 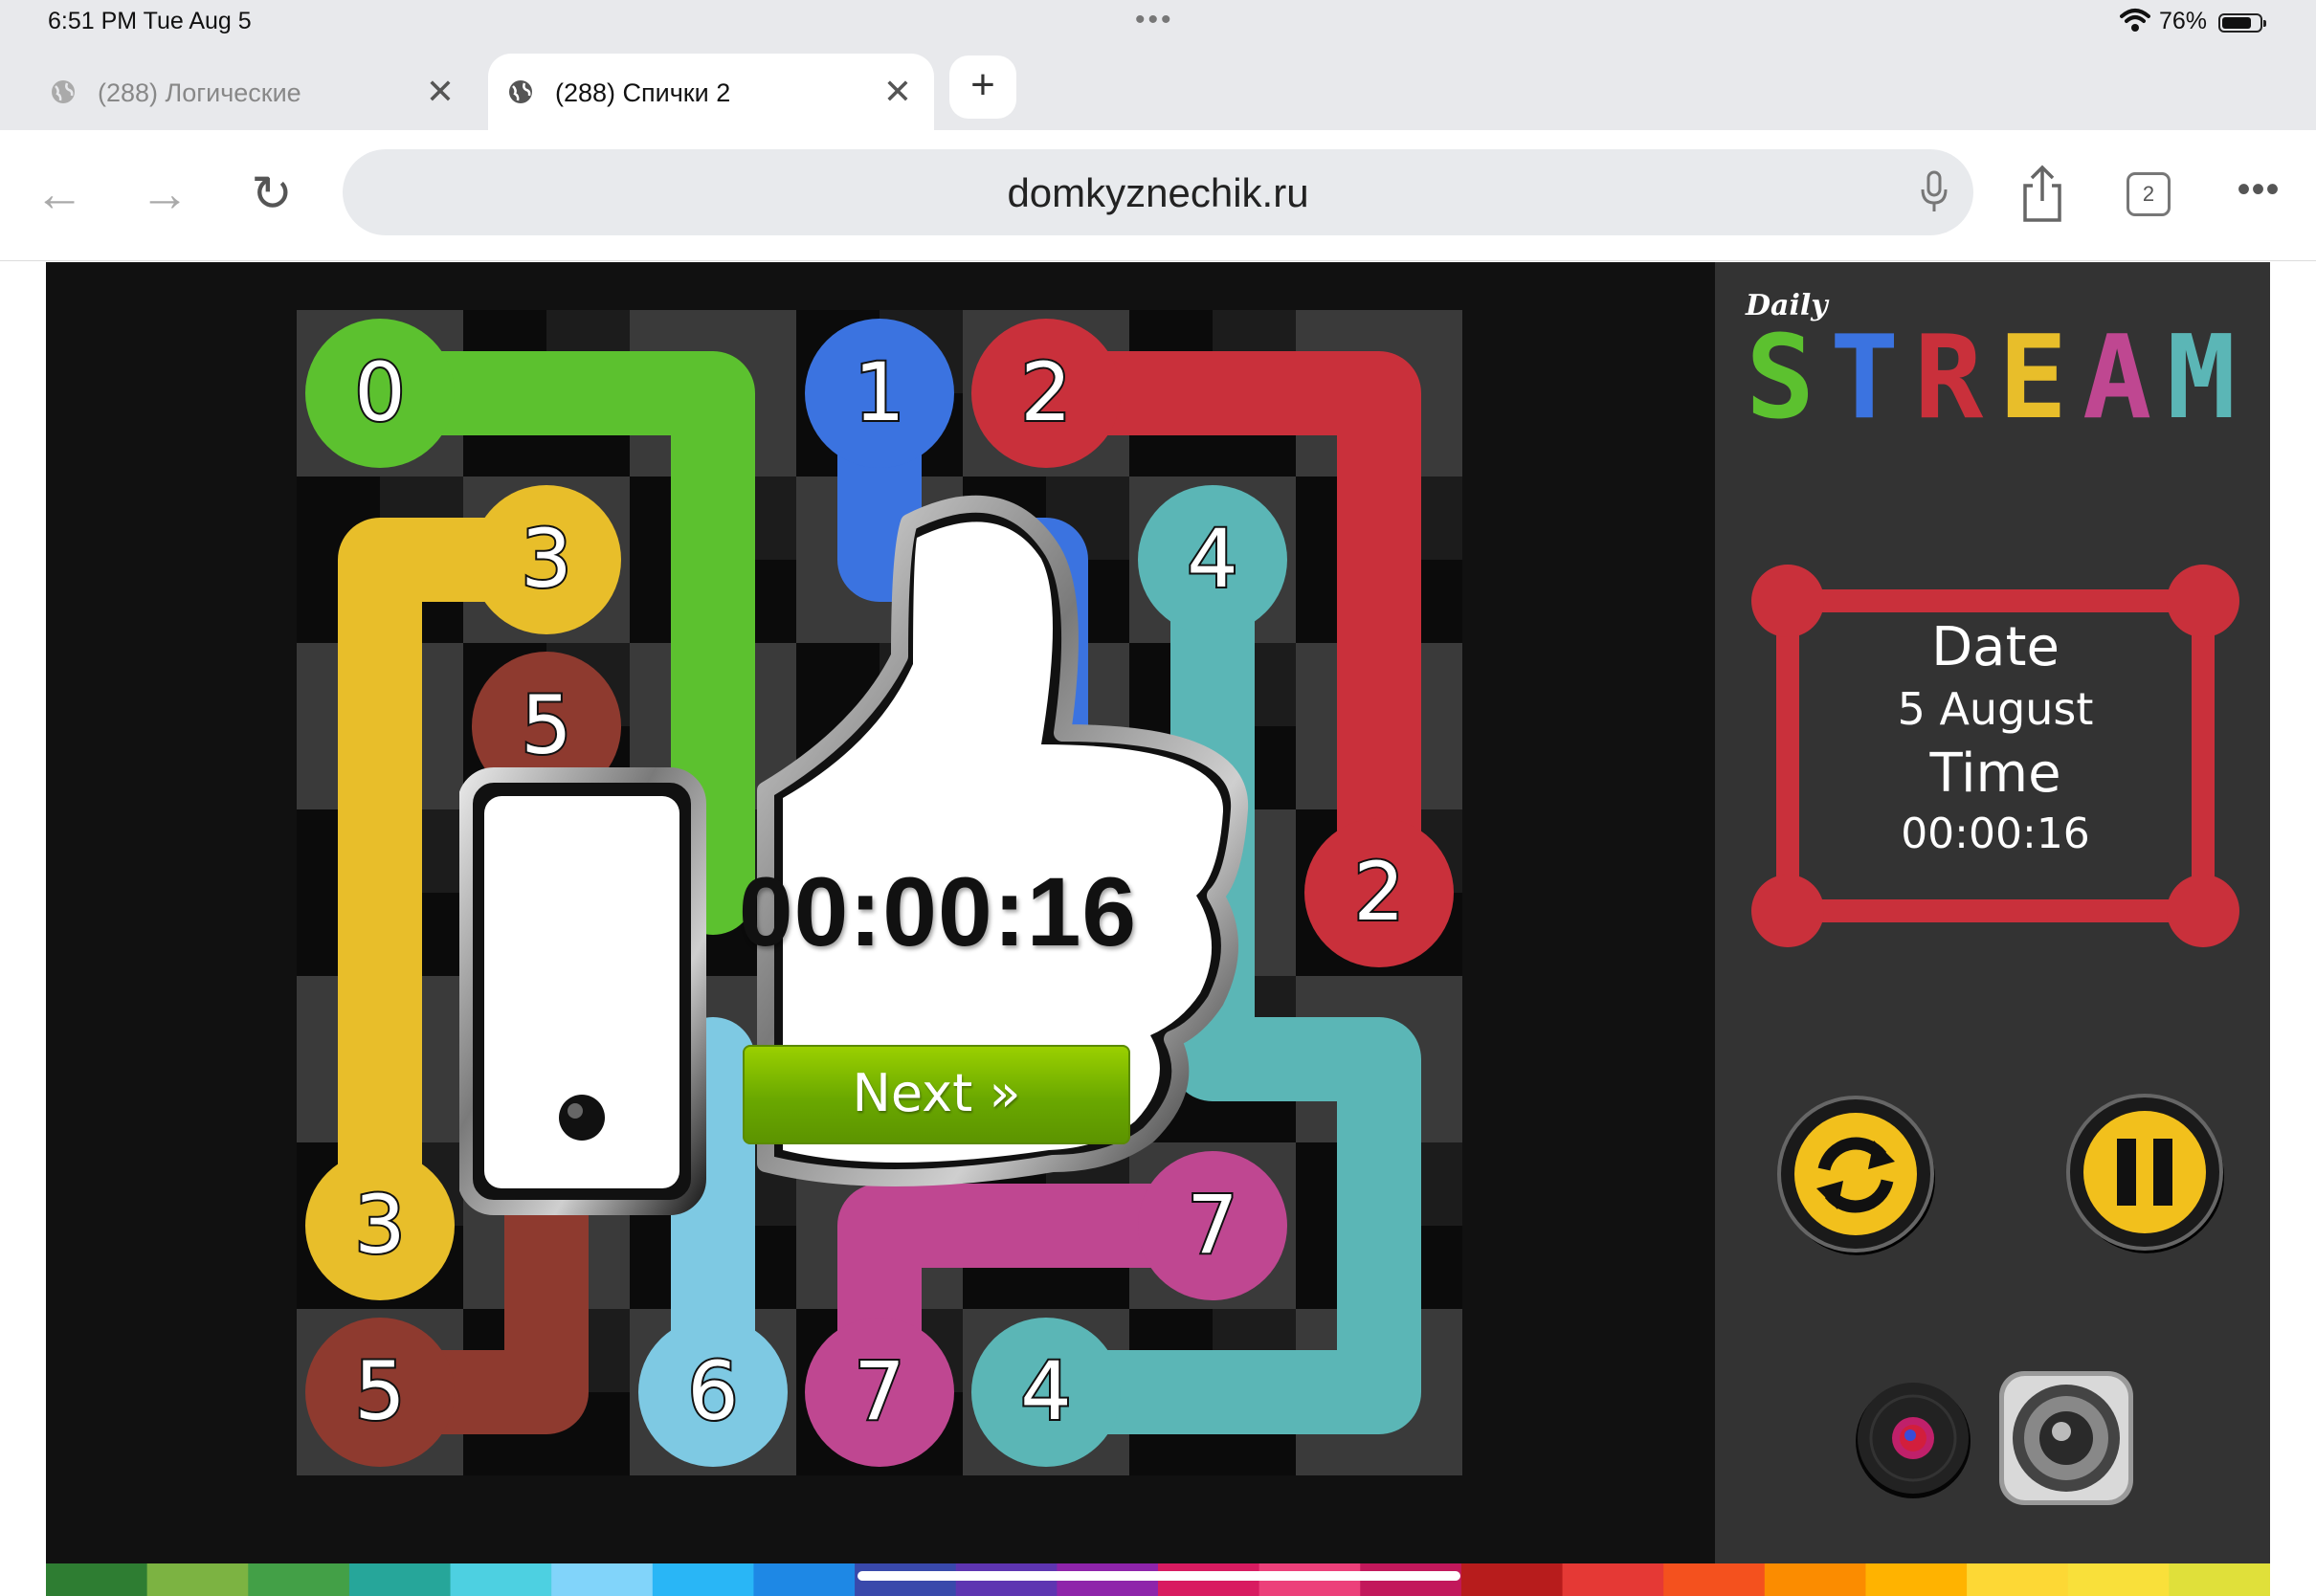 I want to click on battery-icon, so click(x=2242, y=23).